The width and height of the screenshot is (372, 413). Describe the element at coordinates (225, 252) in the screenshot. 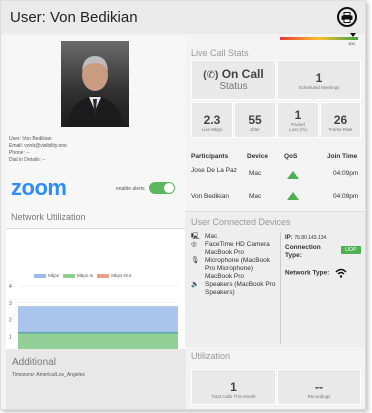

I see `camera-model: MacBook Pro` at that location.